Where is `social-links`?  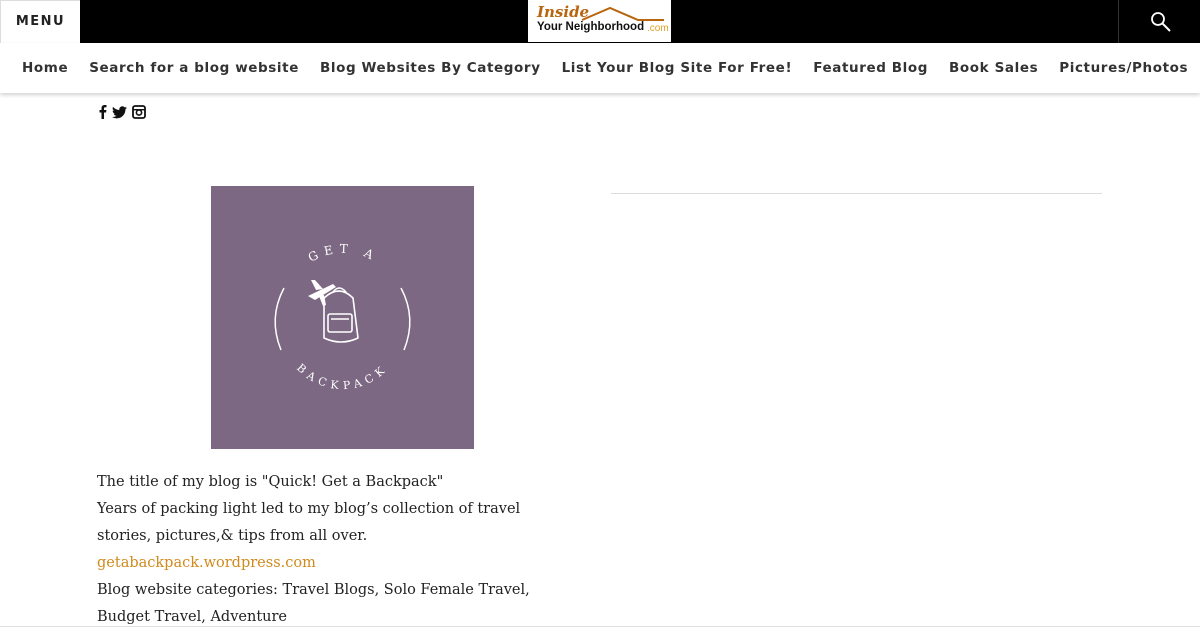
social-links is located at coordinates (124, 113).